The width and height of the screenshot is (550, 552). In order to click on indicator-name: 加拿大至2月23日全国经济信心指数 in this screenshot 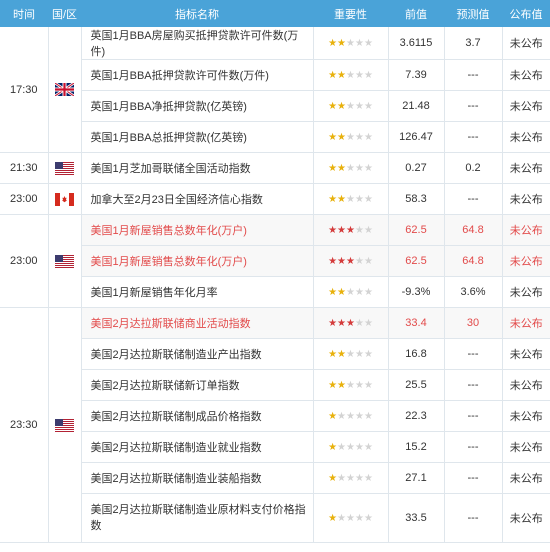, I will do `click(197, 199)`.